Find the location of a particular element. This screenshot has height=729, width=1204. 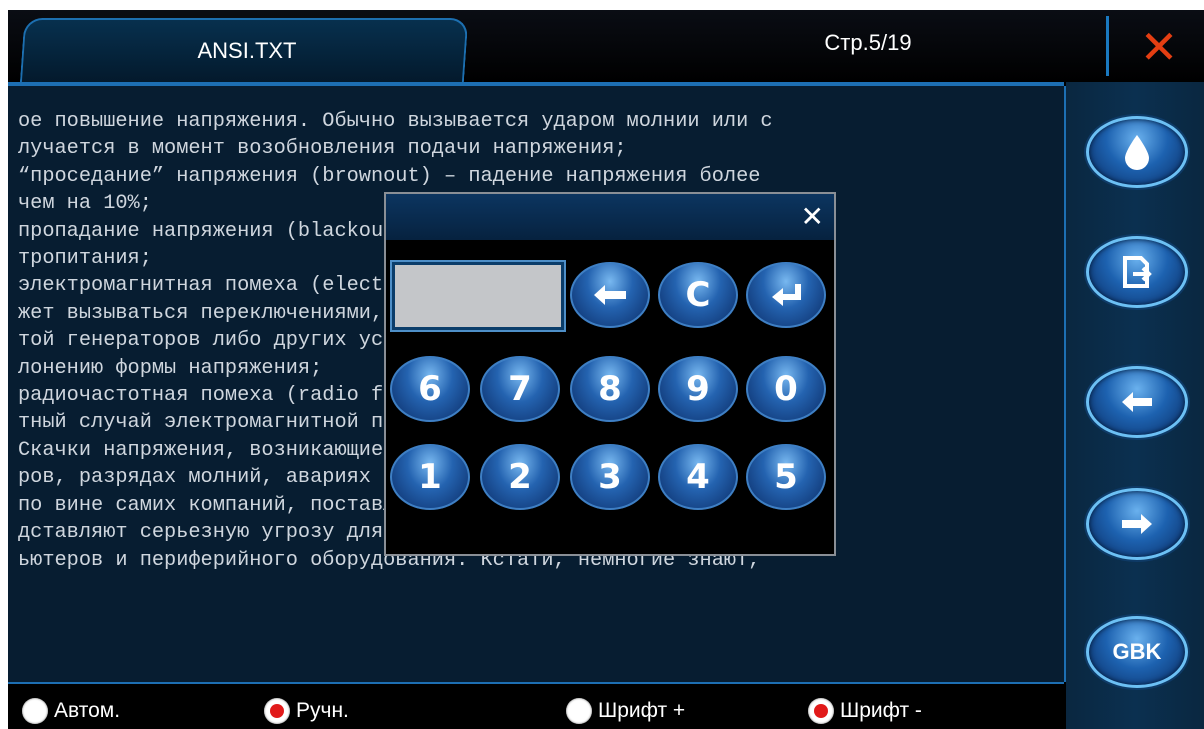

digit-key-5: 5 is located at coordinates (786, 477).